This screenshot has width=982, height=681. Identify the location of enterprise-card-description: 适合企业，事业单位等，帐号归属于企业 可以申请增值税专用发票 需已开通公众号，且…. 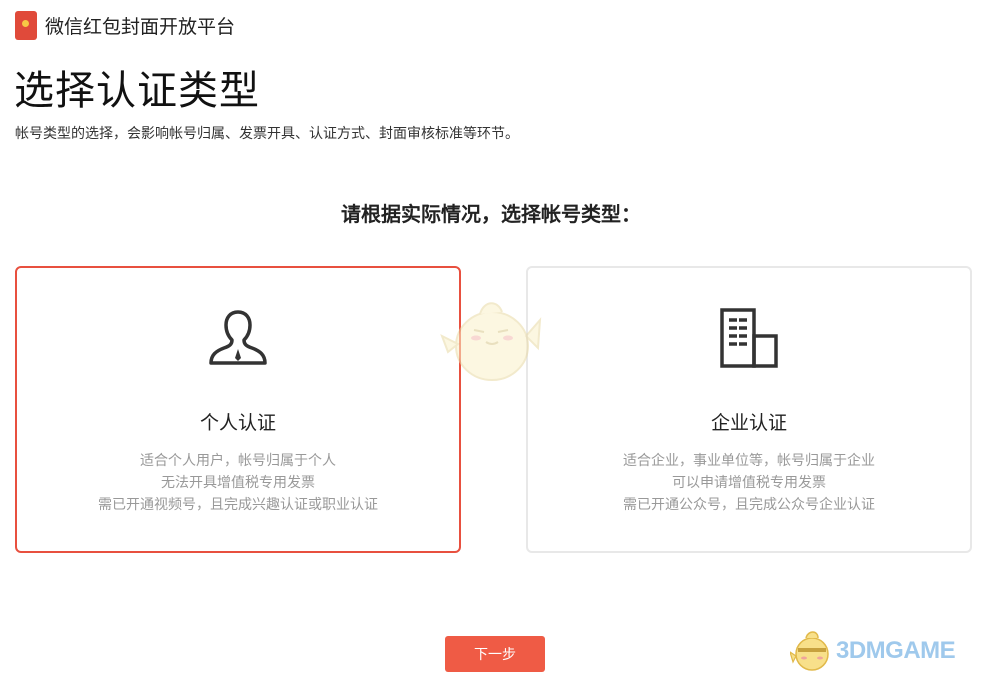
(749, 483).